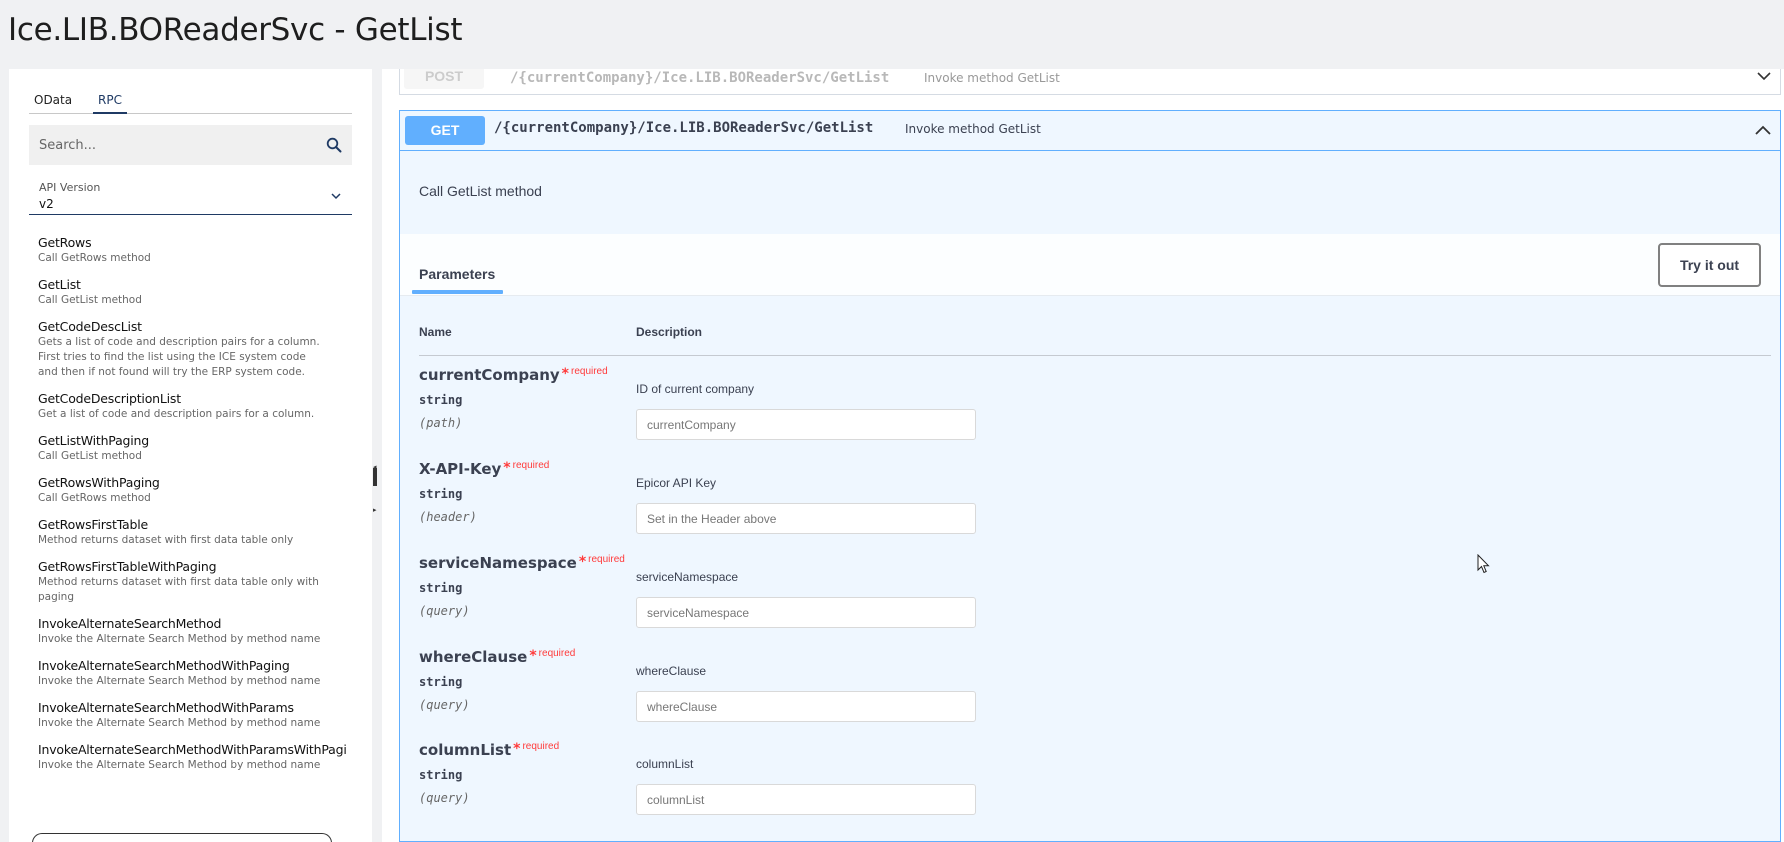 The width and height of the screenshot is (1784, 842). What do you see at coordinates (164, 665) in the screenshot?
I see `method-name: InvokeAlternateSearchMethodWithPaging` at bounding box center [164, 665].